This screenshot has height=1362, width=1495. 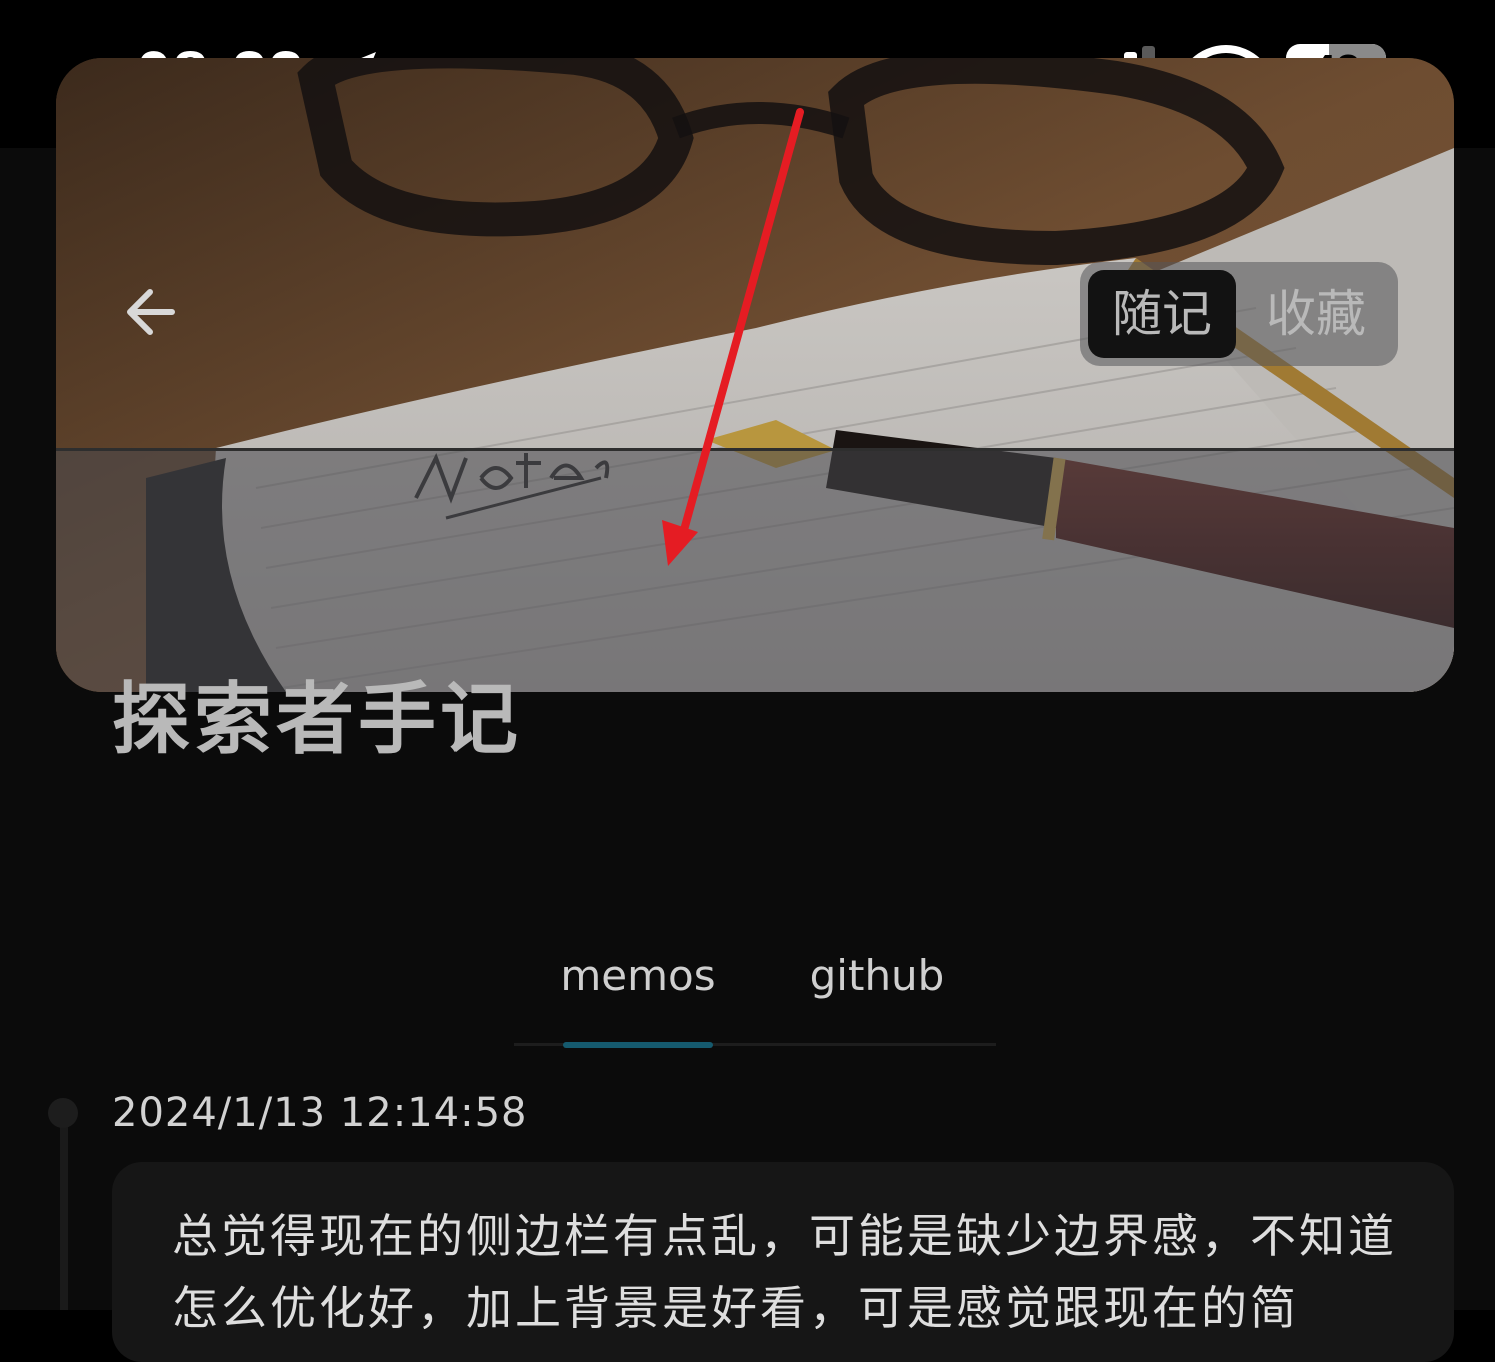 I want to click on tab-github: github, so click(x=877, y=976).